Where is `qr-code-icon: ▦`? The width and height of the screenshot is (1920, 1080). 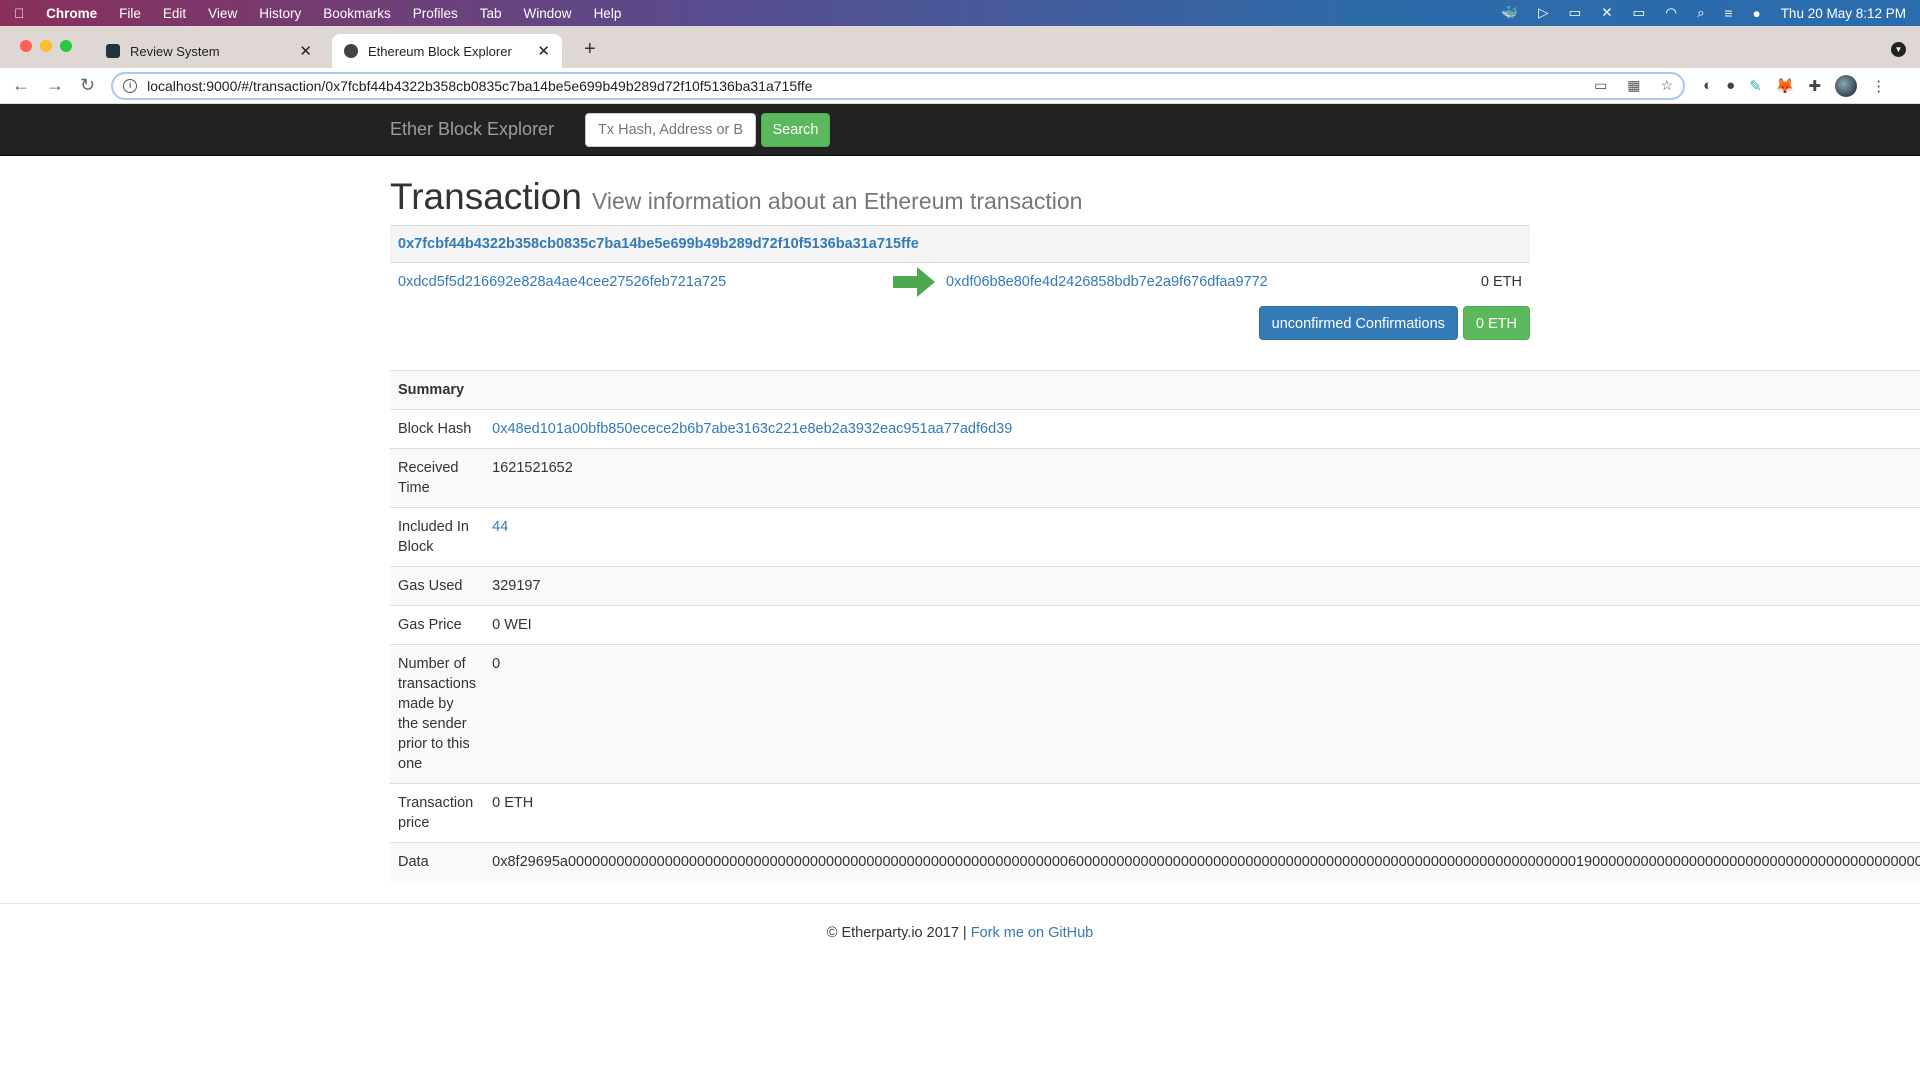 qr-code-icon: ▦ is located at coordinates (1633, 85).